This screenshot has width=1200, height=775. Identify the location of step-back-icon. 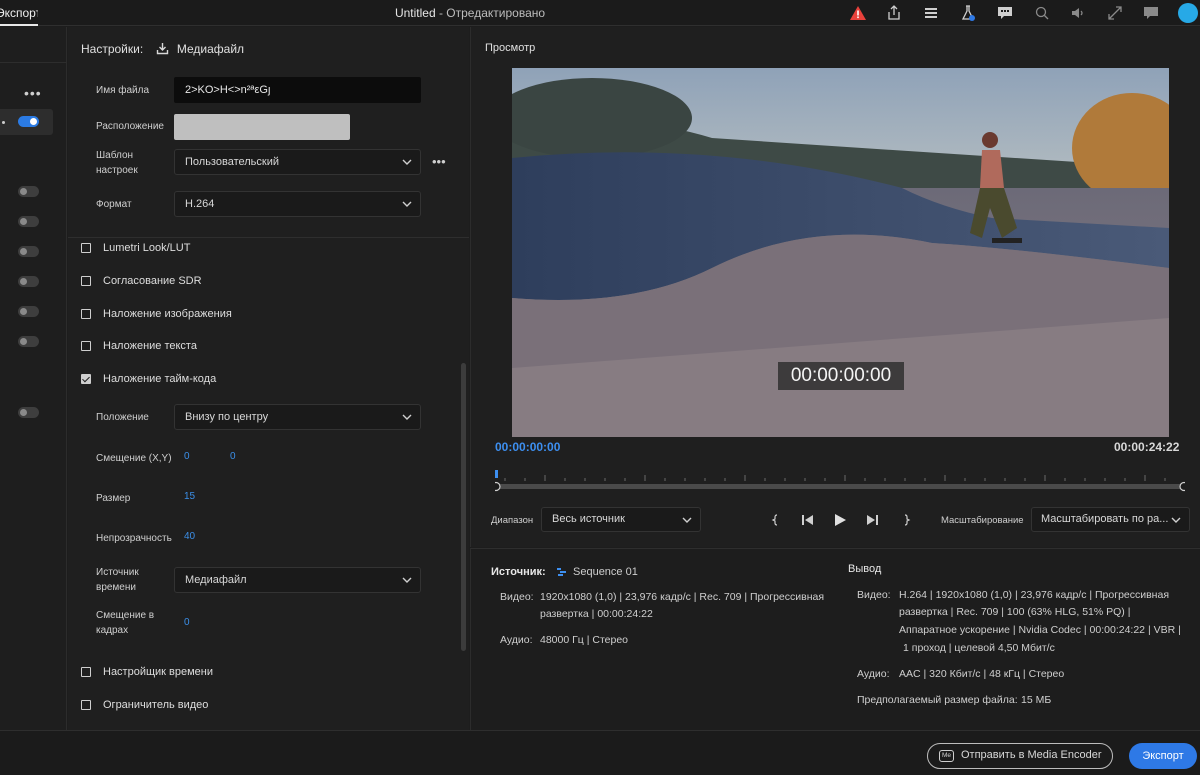
(807, 520).